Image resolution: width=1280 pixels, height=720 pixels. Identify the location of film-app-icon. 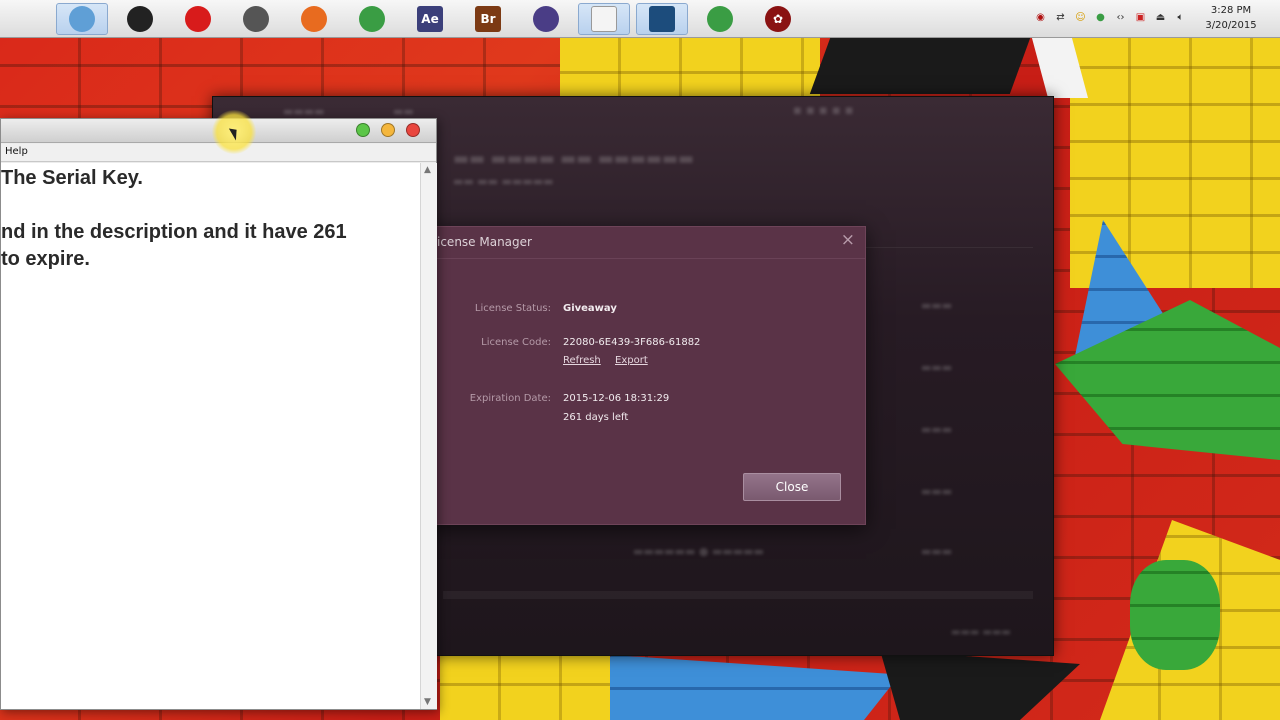
(662, 19).